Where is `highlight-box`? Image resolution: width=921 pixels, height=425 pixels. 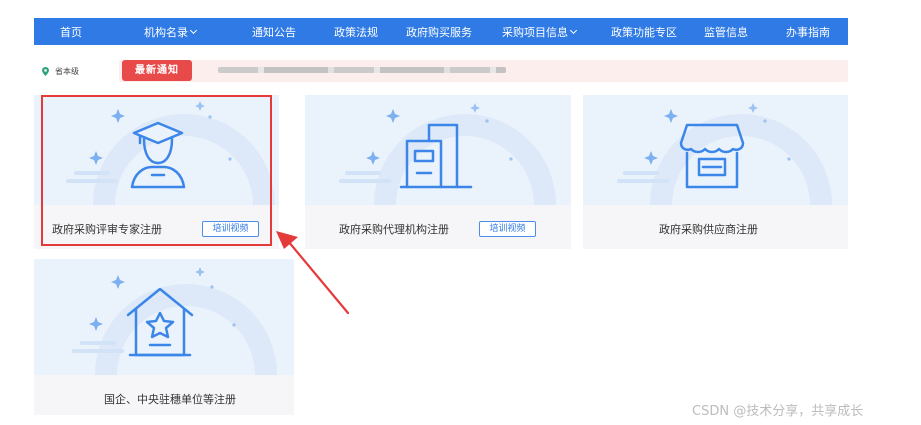
highlight-box is located at coordinates (156, 170).